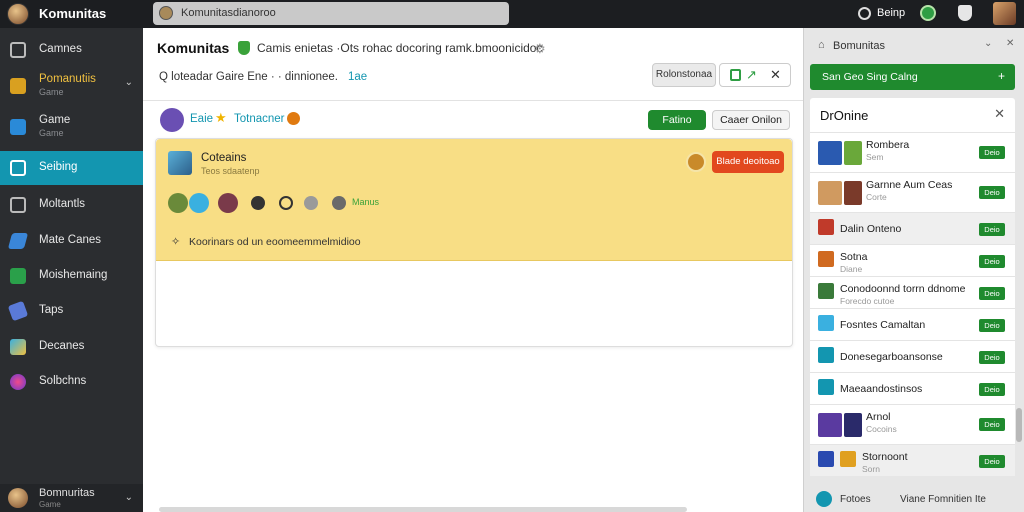 The image size is (1024, 512). I want to click on sidebar-item-1: Pomanutiis Game ⌄, so click(71, 86).